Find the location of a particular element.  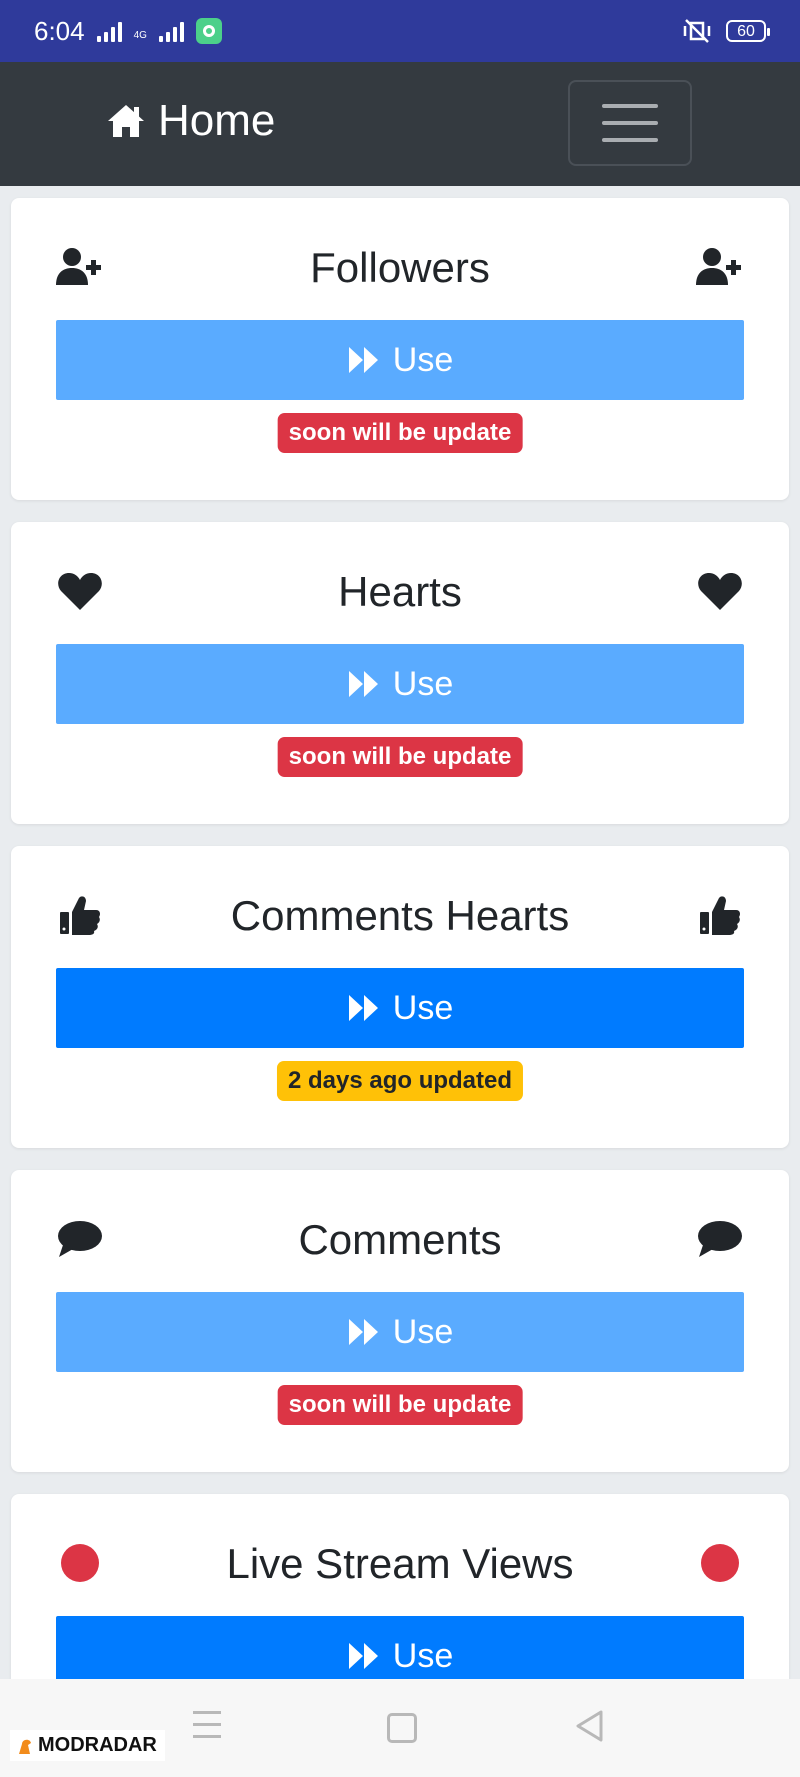

card-title: Comments Hearts is located at coordinates (400, 915).